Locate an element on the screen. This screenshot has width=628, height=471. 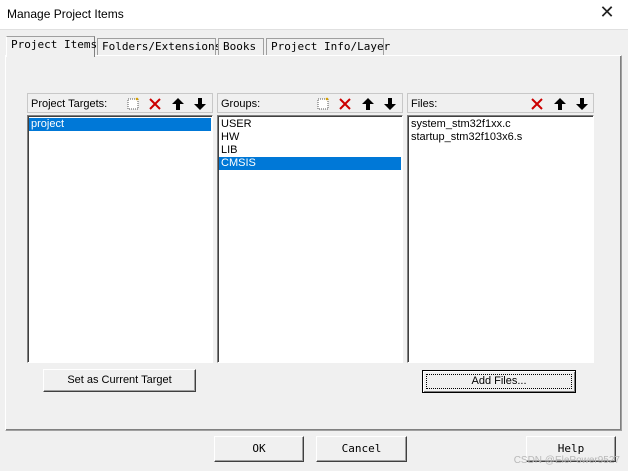
groups-label: Groups: is located at coordinates (241, 104).